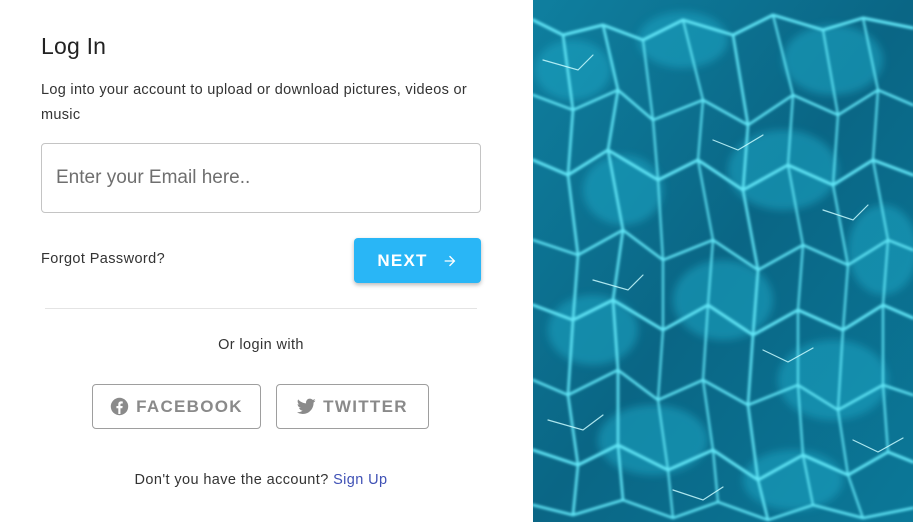  What do you see at coordinates (402, 260) in the screenshot?
I see `next-button-label: NEXT` at bounding box center [402, 260].